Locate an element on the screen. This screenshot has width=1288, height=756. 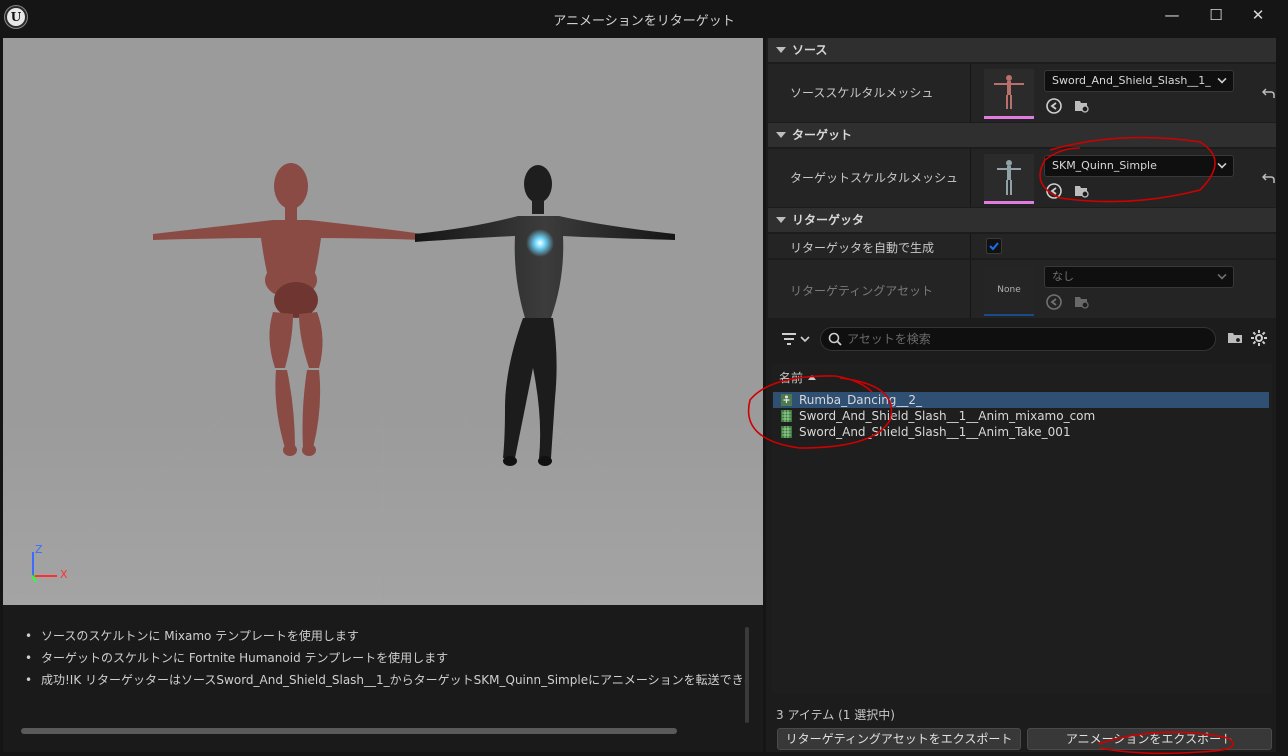
axis-z-label: Z is located at coordinates (39, 549).